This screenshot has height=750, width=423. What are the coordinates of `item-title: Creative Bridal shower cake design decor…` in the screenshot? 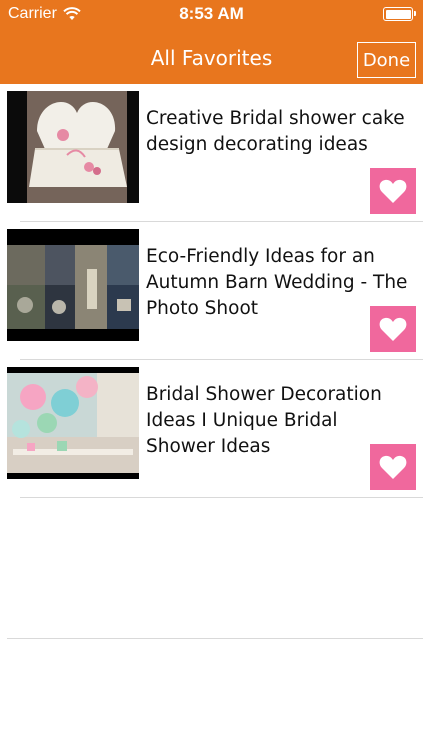 It's located at (275, 131).